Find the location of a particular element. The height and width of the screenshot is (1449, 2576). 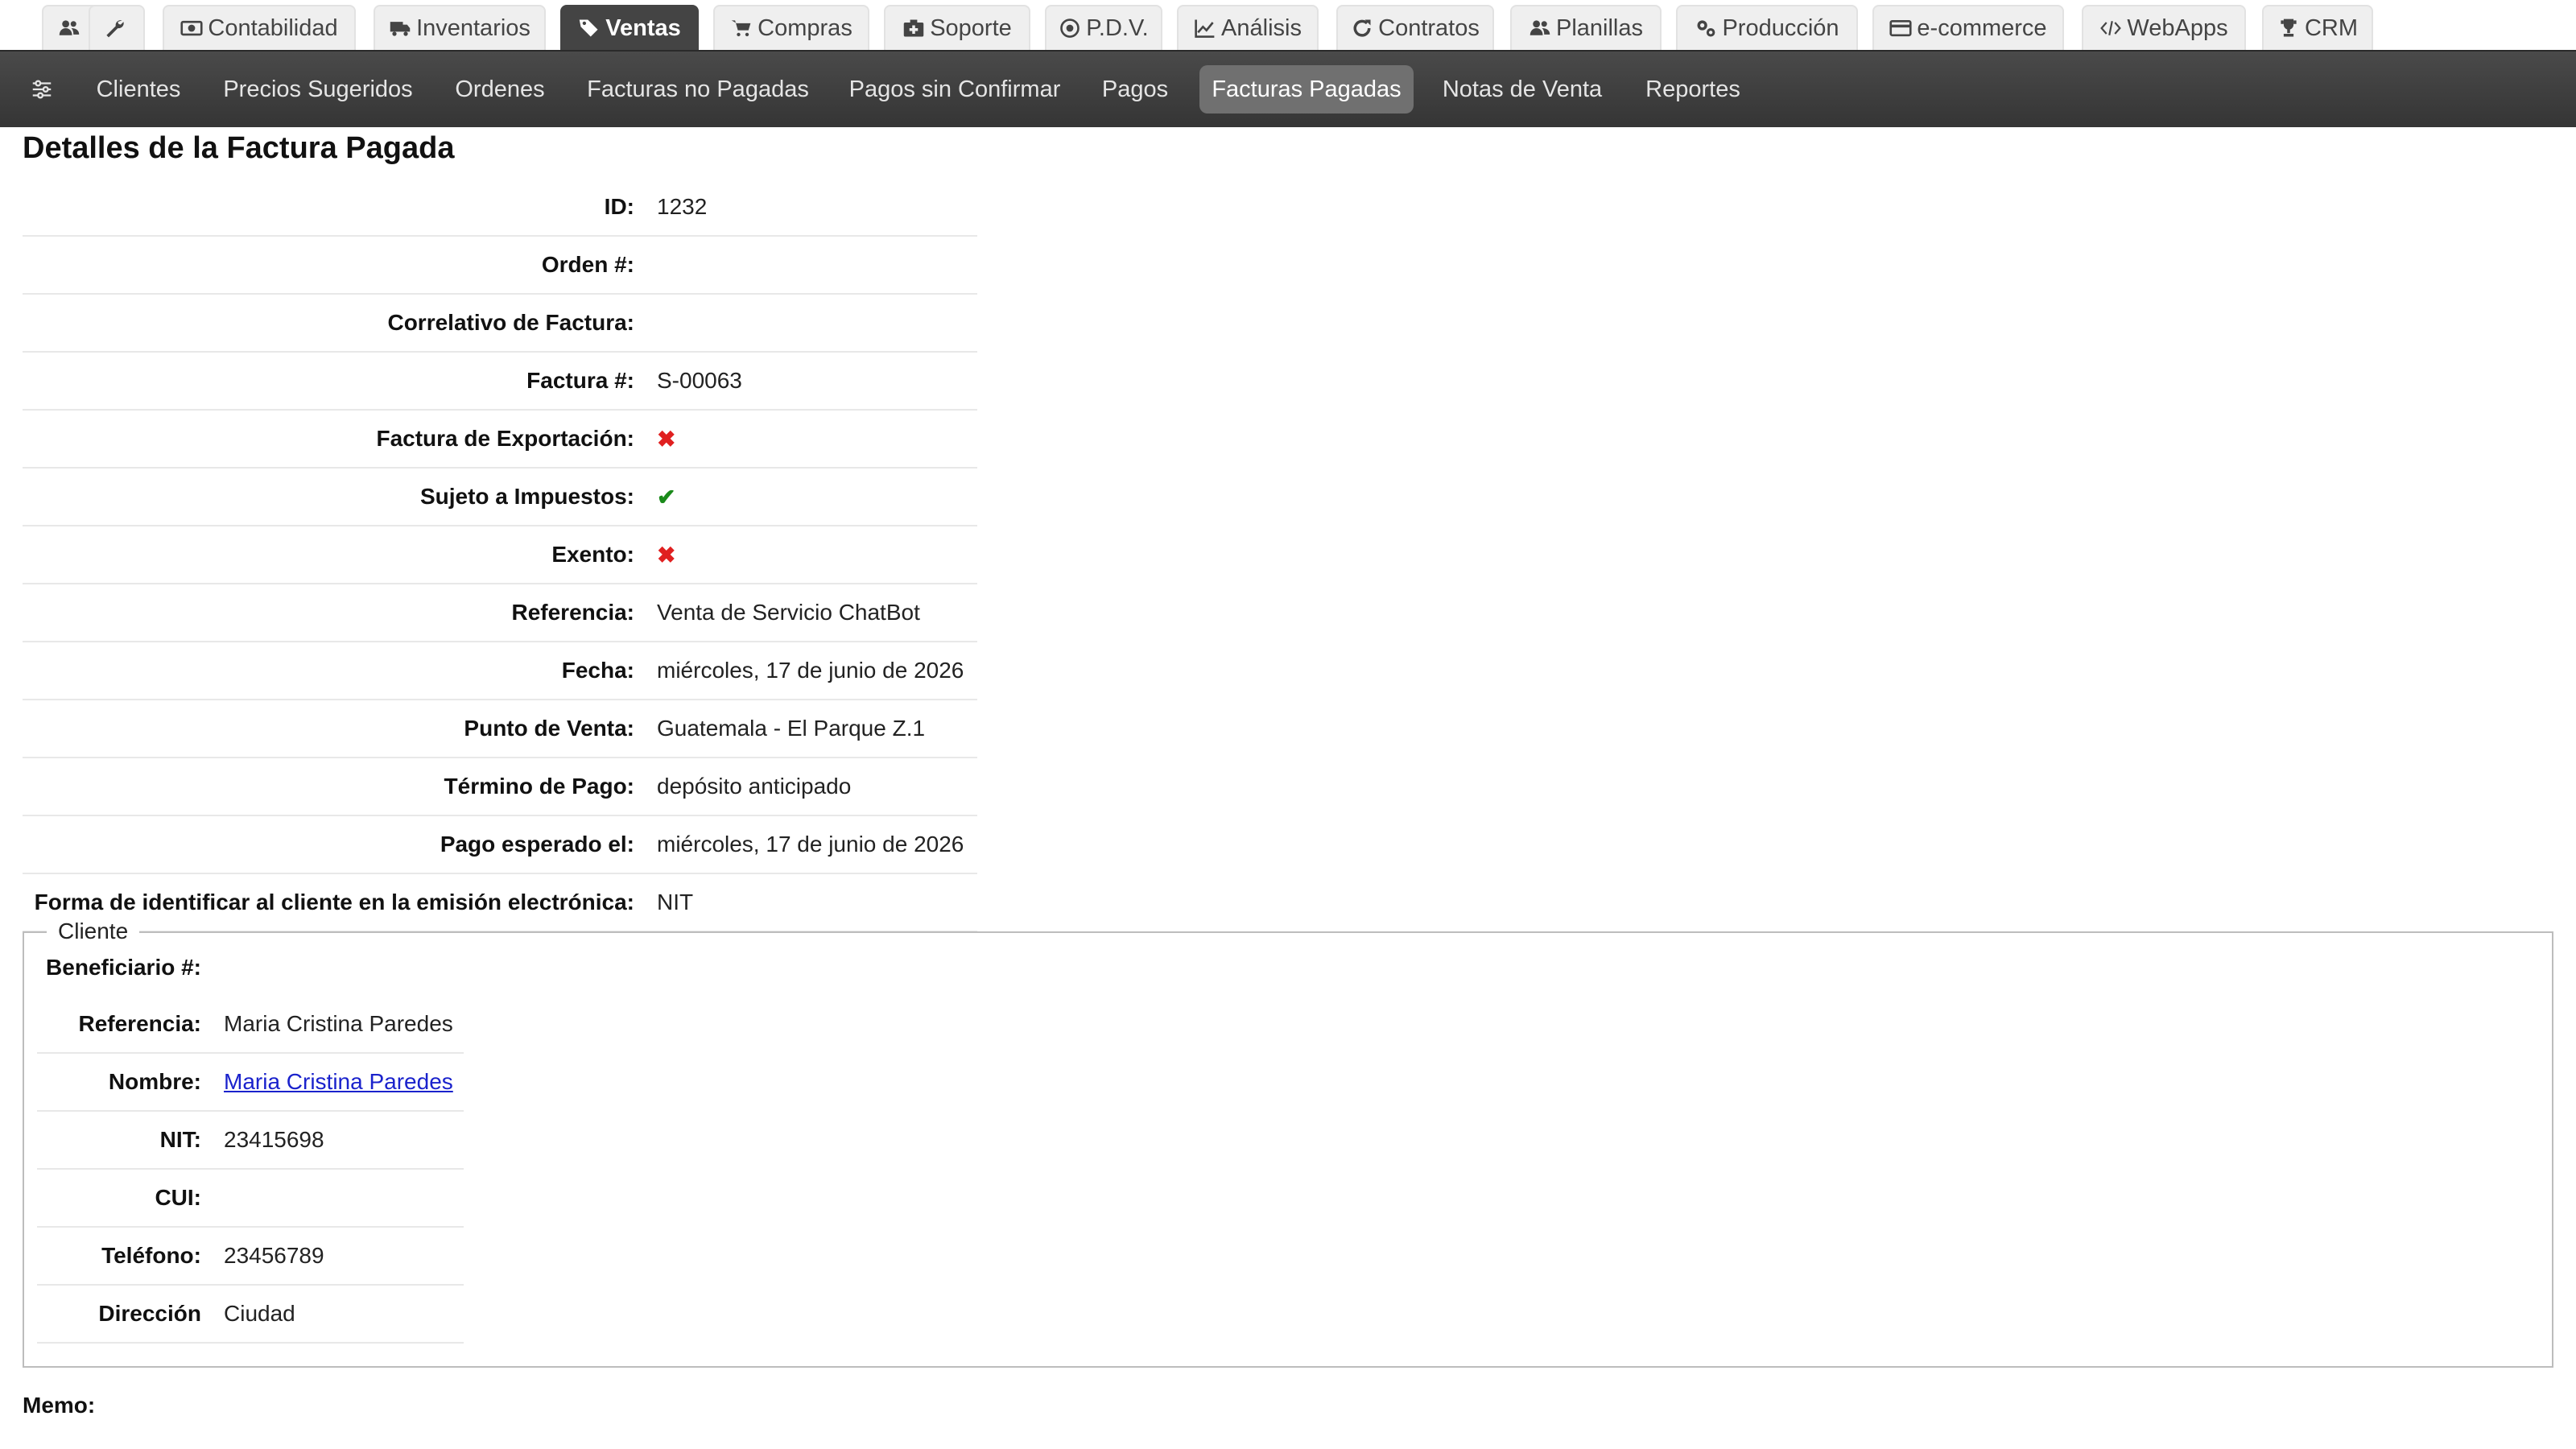

cliente-row-direccion: Dirección Ciudad is located at coordinates (250, 1315).